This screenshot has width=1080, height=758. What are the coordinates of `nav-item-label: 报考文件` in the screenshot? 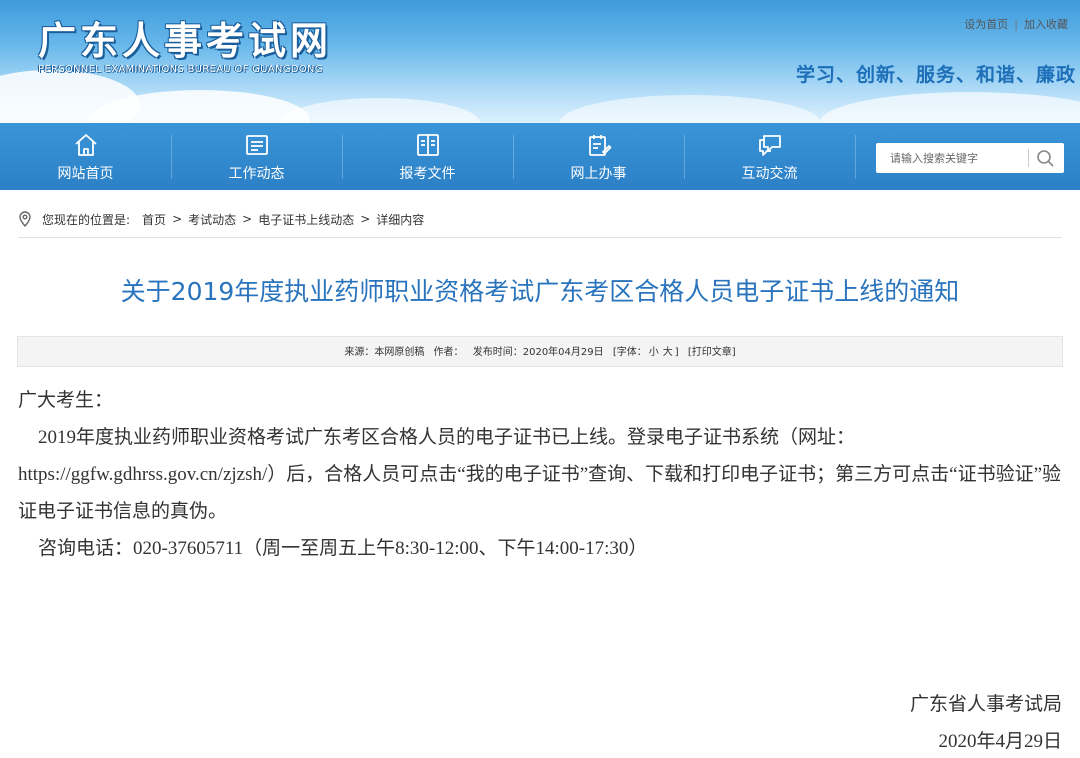 It's located at (427, 174).